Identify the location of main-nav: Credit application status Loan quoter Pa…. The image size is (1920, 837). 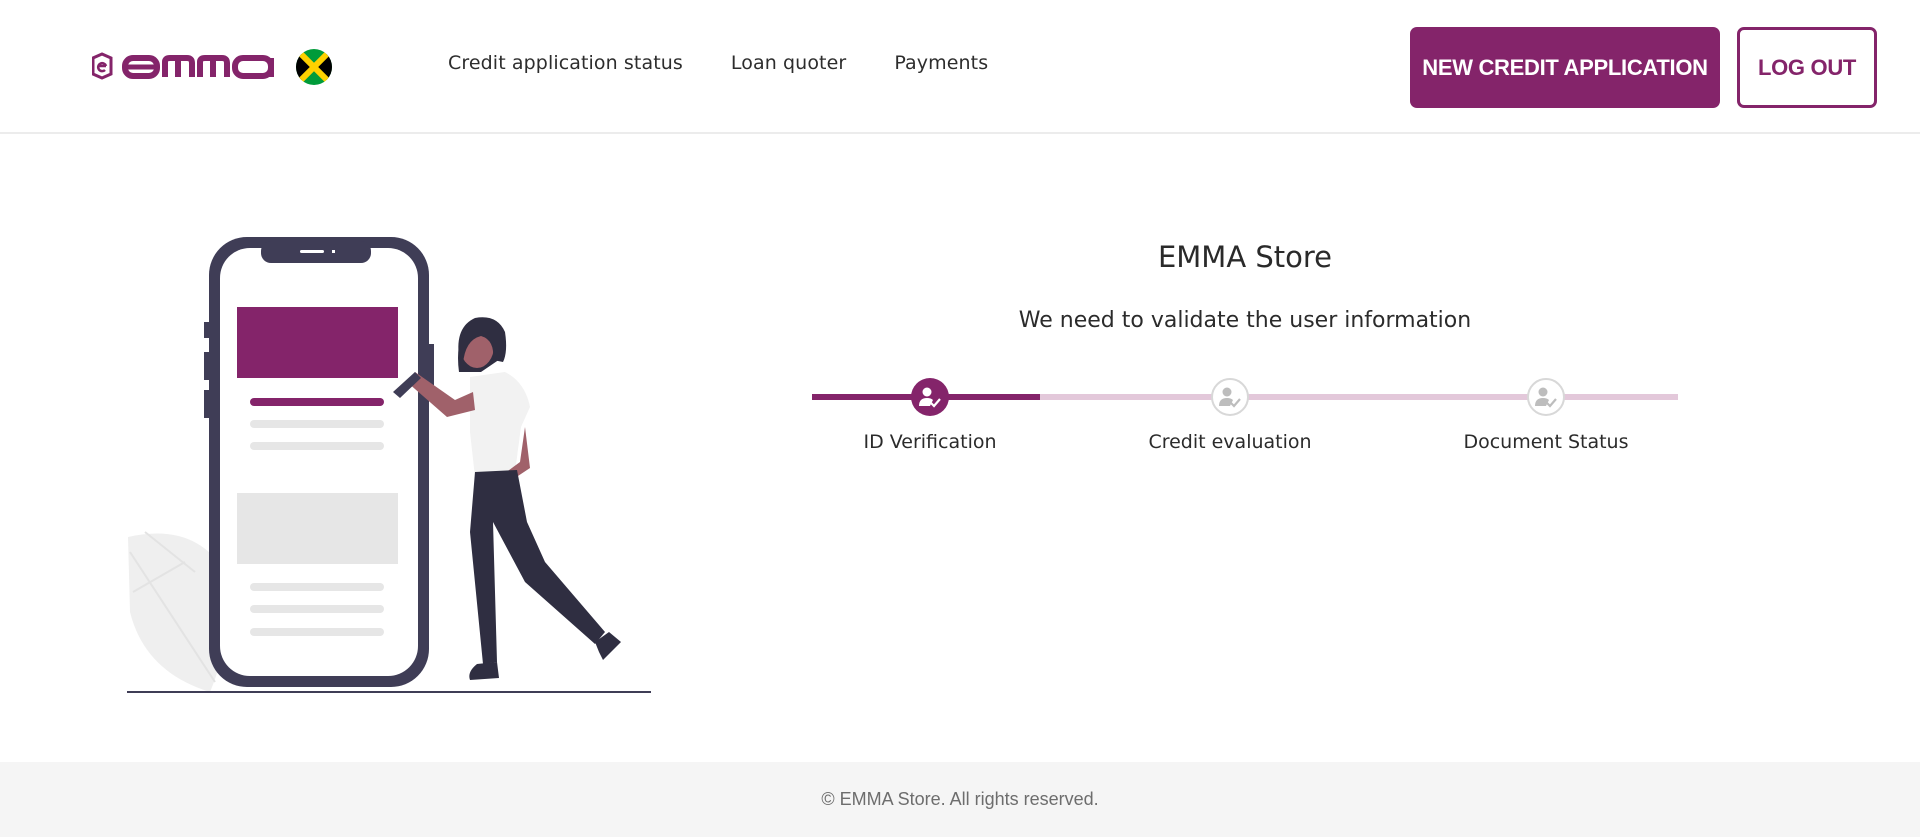
(718, 63).